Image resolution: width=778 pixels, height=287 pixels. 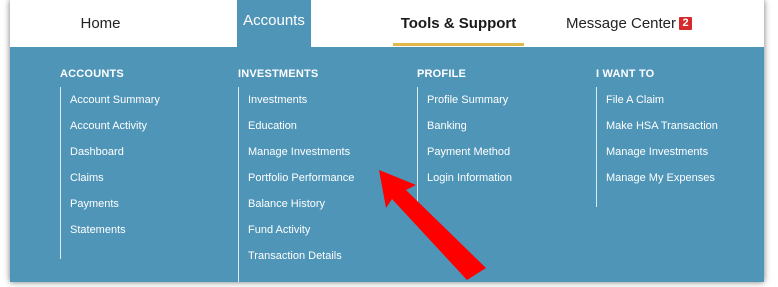 I want to click on menu-item-make-hsa-transaction: Make HSA Transaction, so click(x=662, y=133).